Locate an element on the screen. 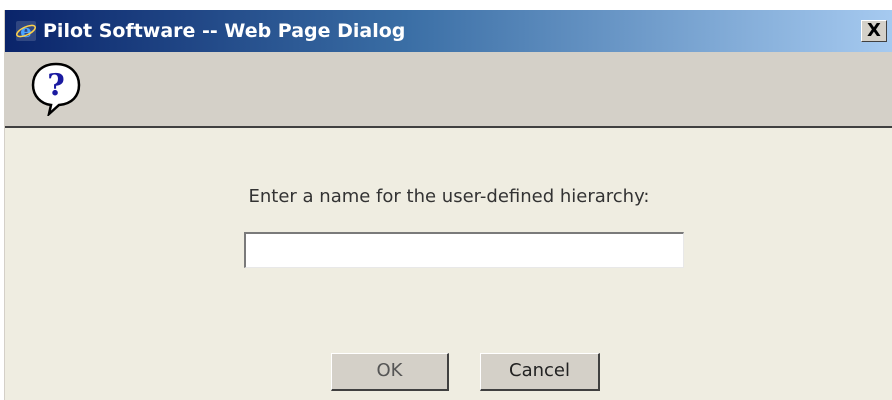  question-balloon-icon: ? is located at coordinates (56, 89).